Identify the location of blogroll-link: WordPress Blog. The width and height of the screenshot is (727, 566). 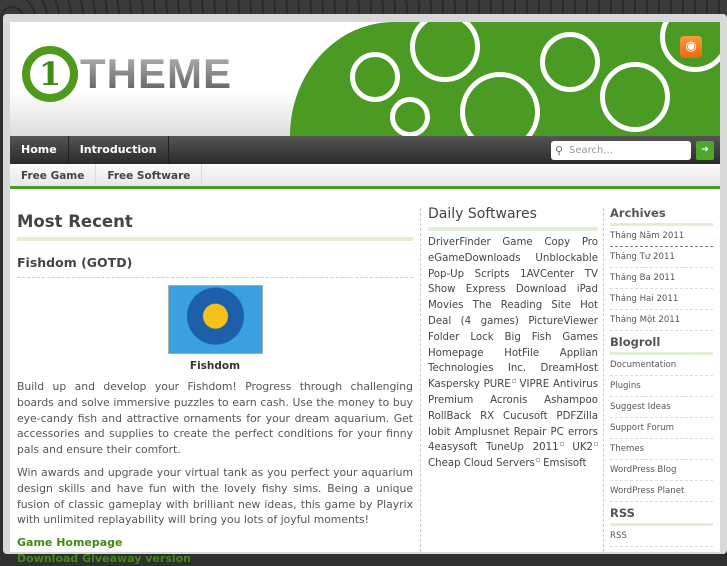
(661, 470).